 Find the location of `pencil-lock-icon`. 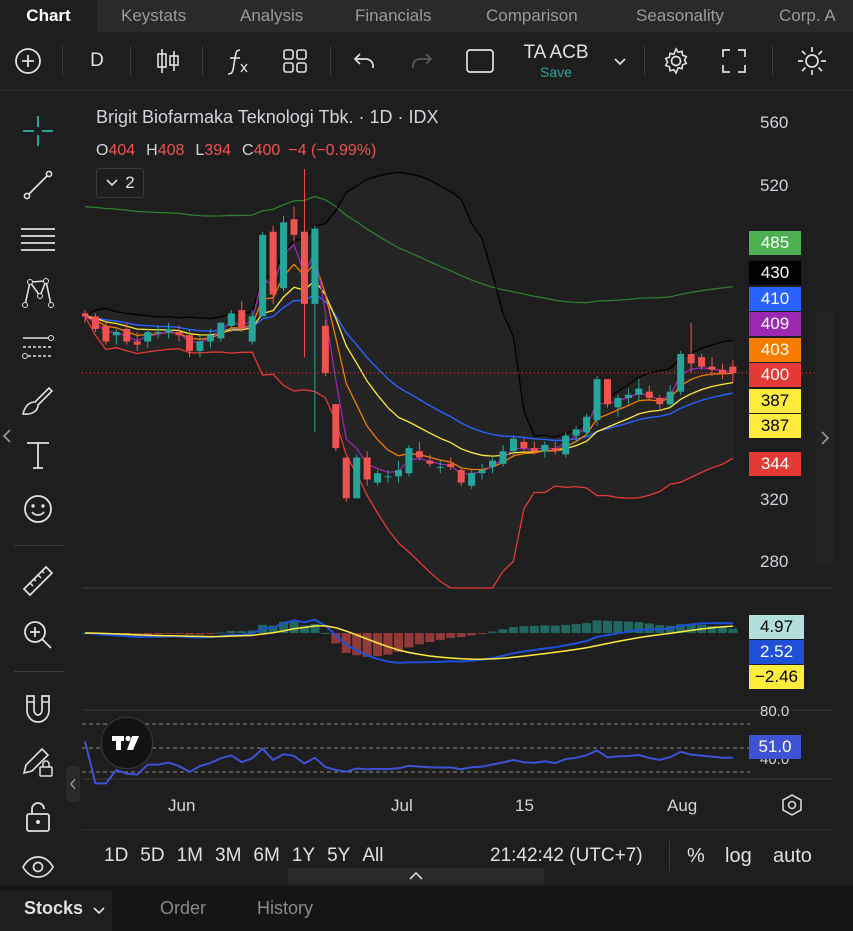

pencil-lock-icon is located at coordinates (37, 762).